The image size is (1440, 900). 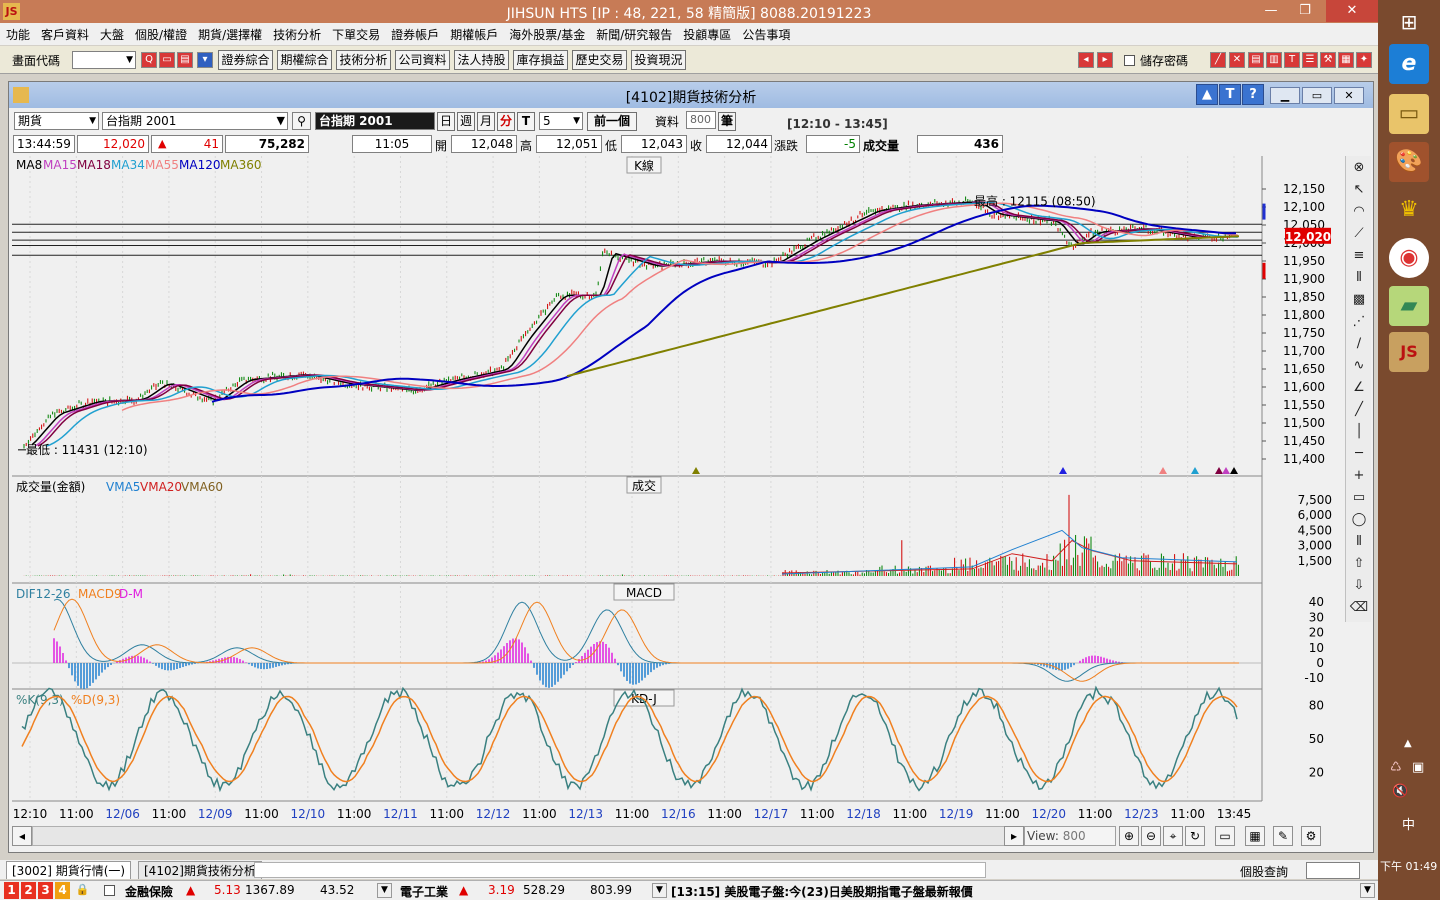 I want to click on page-3-button: 3, so click(x=45, y=890).